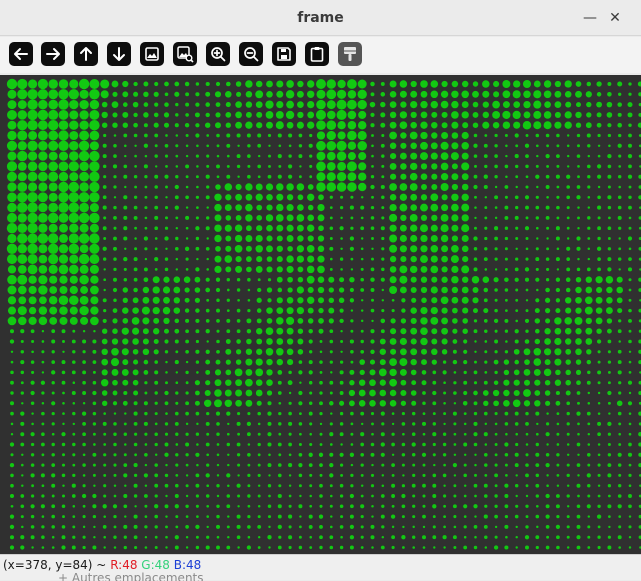 Image resolution: width=641 pixels, height=581 pixels. Describe the element at coordinates (218, 54) in the screenshot. I see `zoom-in-button` at that location.